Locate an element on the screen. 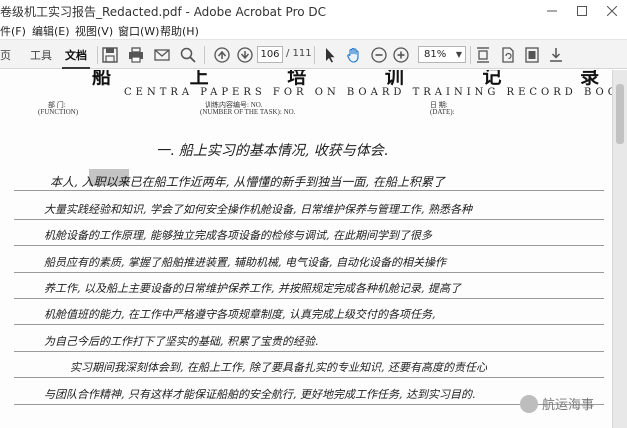 Image resolution: width=627 pixels, height=428 pixels. save-icon is located at coordinates (110, 55).